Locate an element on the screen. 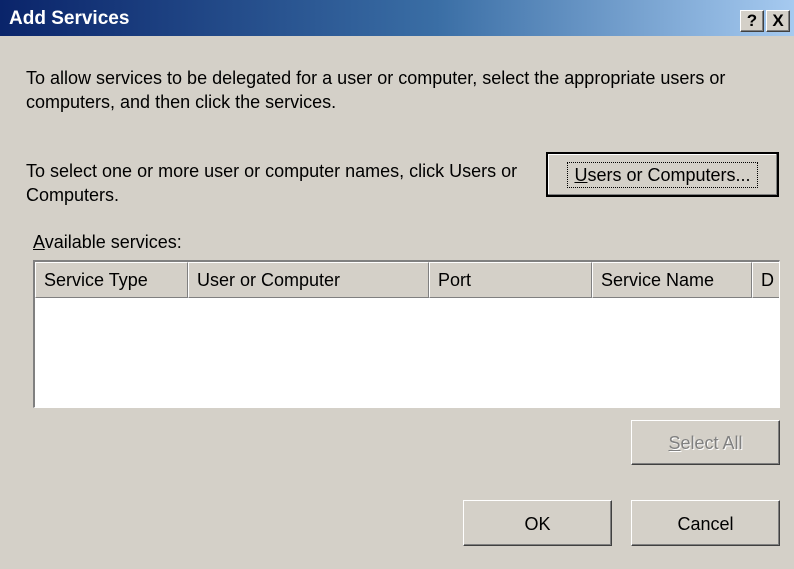 Image resolution: width=794 pixels, height=569 pixels. select-all-button: Select All is located at coordinates (705, 442).